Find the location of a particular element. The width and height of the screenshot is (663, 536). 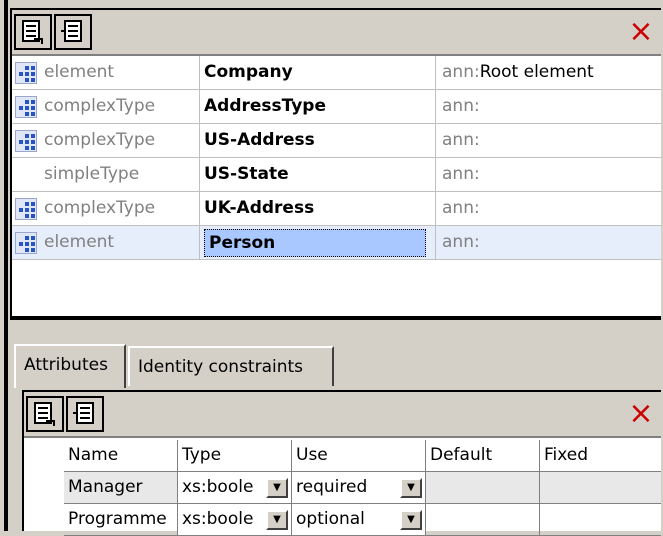

close-icon: × is located at coordinates (641, 32).